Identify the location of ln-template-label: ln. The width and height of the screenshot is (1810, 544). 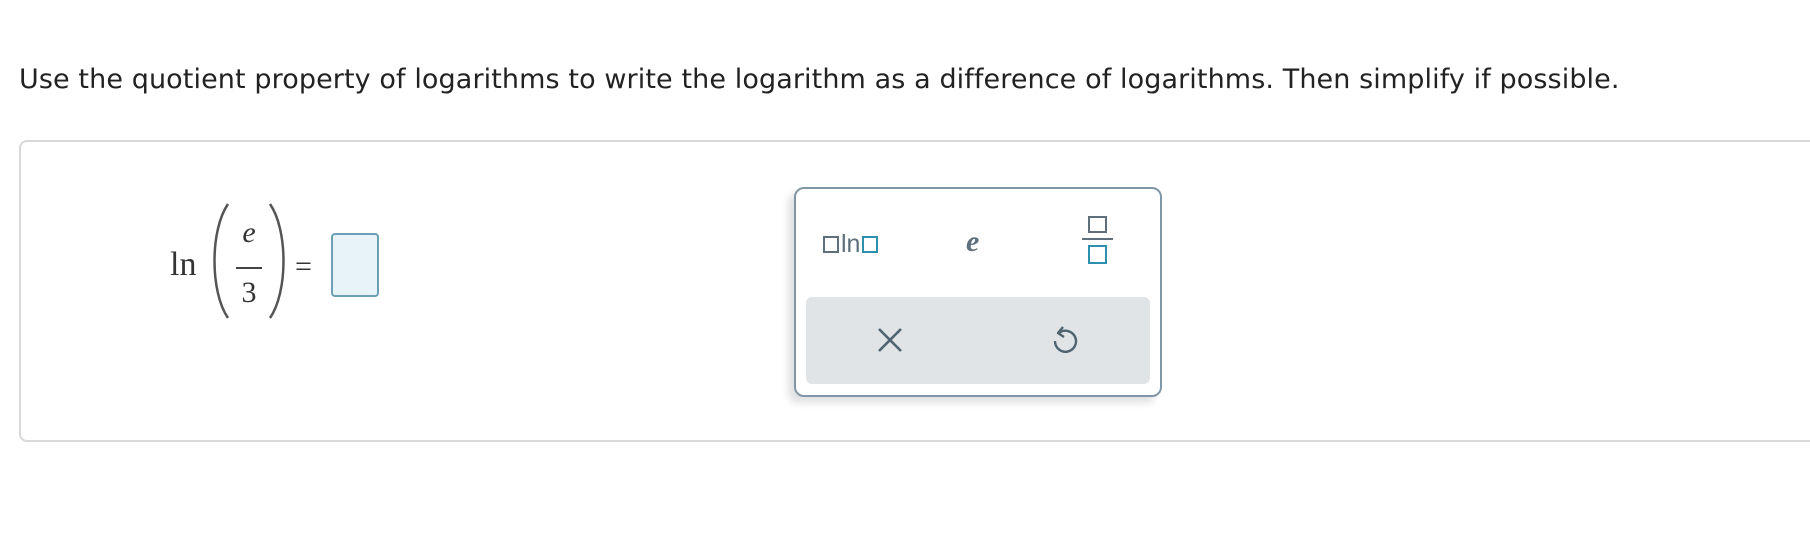
(851, 243).